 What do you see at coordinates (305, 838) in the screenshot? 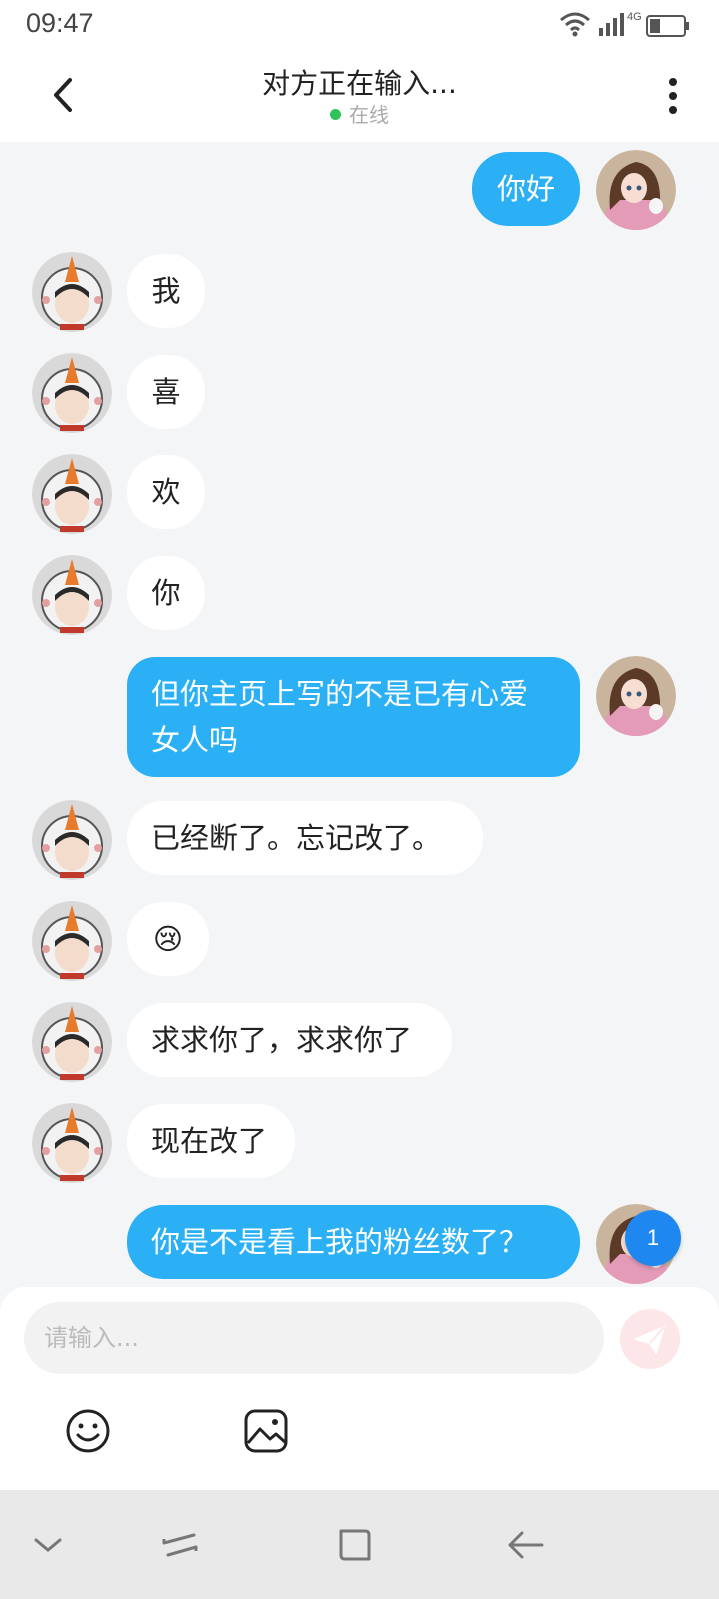
I see `message-bubble-incoming: 已经断了。忘记改了。` at bounding box center [305, 838].